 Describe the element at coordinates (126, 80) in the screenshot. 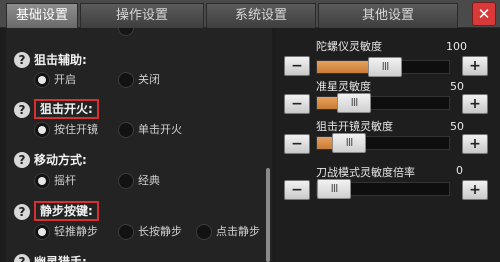

I see `radio-sniper-assist-off` at that location.